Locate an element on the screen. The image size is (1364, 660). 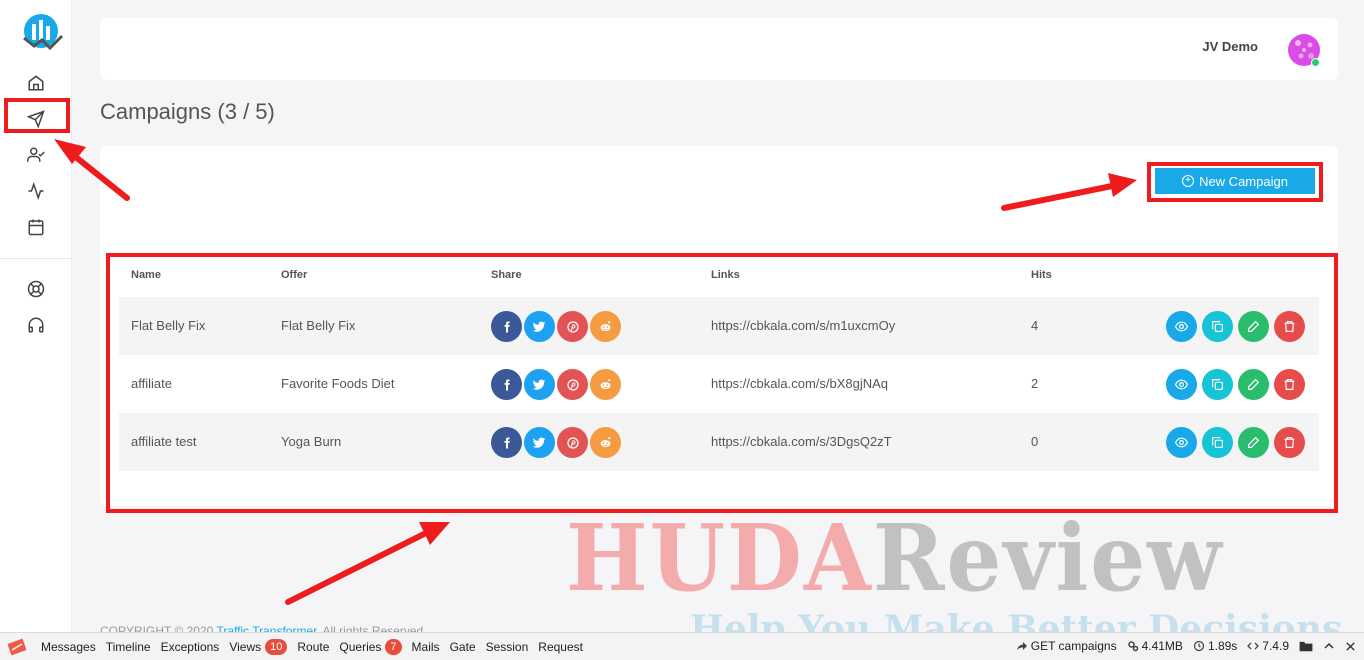
debugbar-logo-icon is located at coordinates (17, 647).